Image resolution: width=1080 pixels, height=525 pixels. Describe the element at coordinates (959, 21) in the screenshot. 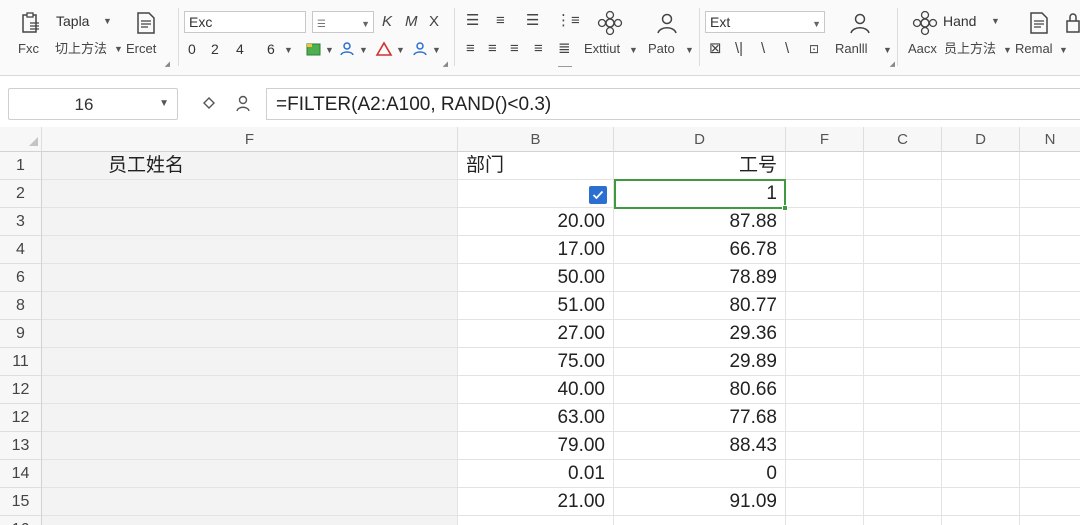

I see `hand-label: Hand` at that location.